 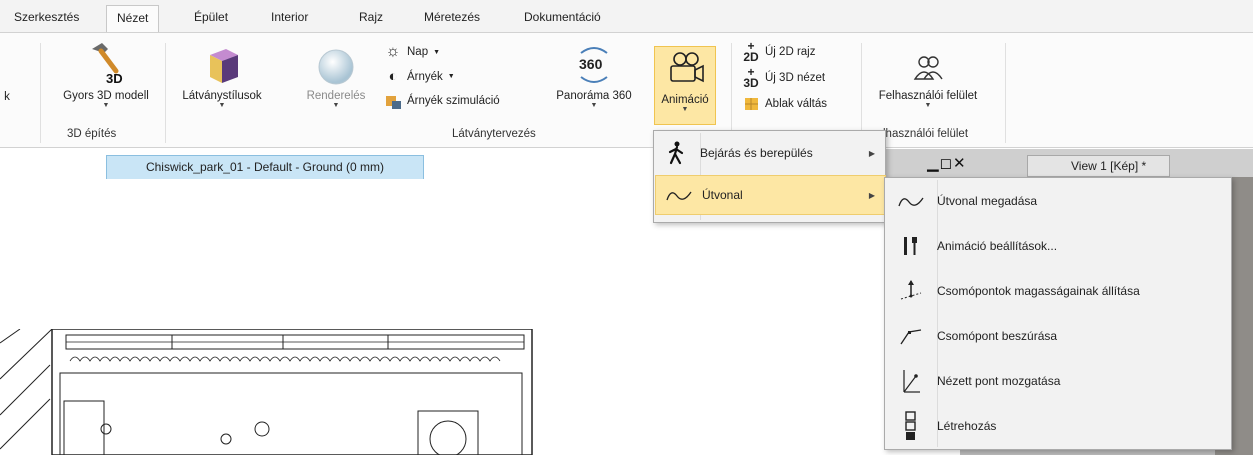 I want to click on tab-epulet: Épület, so click(x=211, y=18).